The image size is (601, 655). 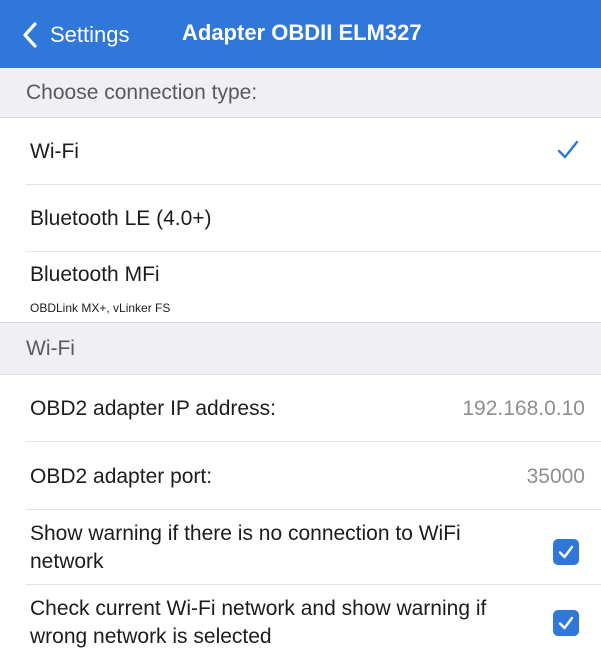 What do you see at coordinates (300, 287) in the screenshot?
I see `connection-option-bluetooth-mfi: Bluetooth MFi OBDLink MX+, vLinker FS` at bounding box center [300, 287].